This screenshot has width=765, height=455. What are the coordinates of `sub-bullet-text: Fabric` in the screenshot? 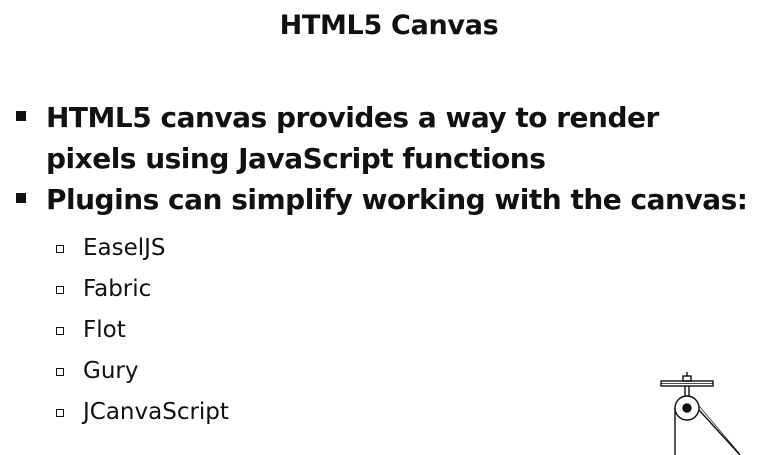 It's located at (117, 289).